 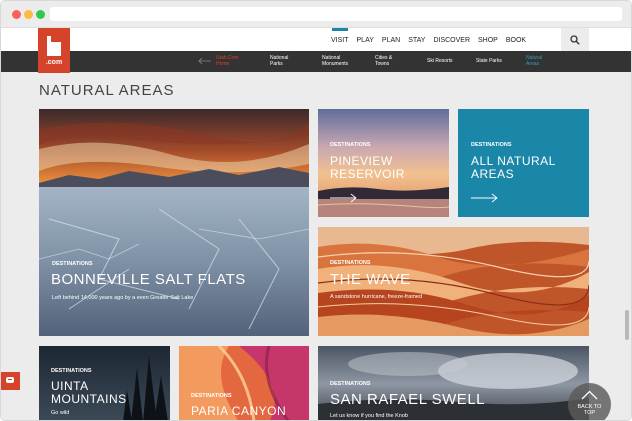 I want to click on chevron-up-icon, so click(x=589, y=395).